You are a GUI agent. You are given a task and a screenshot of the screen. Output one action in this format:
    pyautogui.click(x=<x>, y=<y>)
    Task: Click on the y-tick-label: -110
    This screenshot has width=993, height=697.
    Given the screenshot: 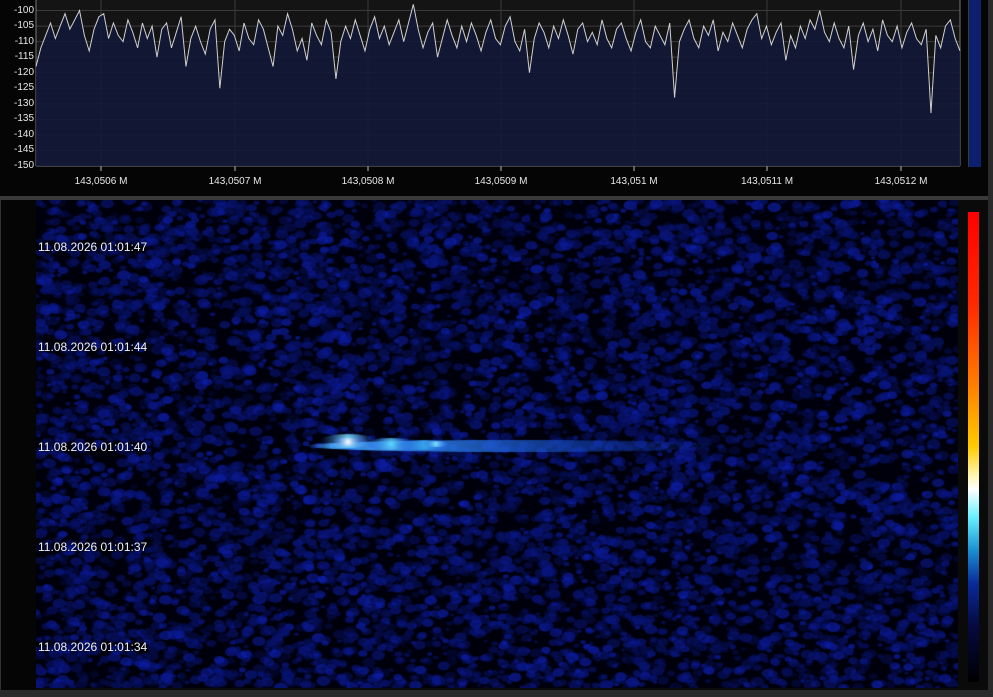 What is the action you would take?
    pyautogui.click(x=24, y=41)
    